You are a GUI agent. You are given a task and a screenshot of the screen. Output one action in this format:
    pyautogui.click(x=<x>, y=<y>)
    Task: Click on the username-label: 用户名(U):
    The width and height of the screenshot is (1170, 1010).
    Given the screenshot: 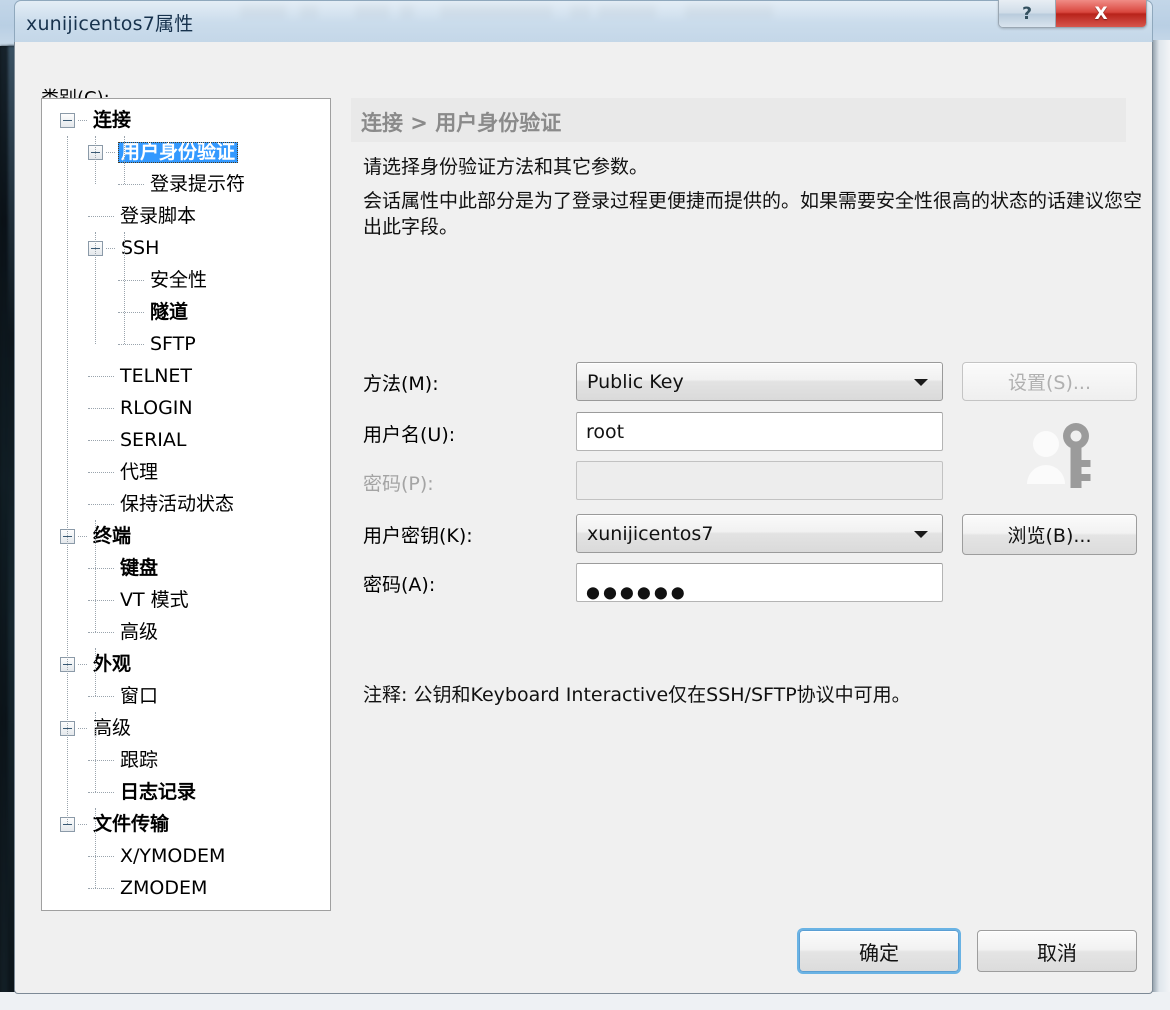 What is the action you would take?
    pyautogui.click(x=409, y=435)
    